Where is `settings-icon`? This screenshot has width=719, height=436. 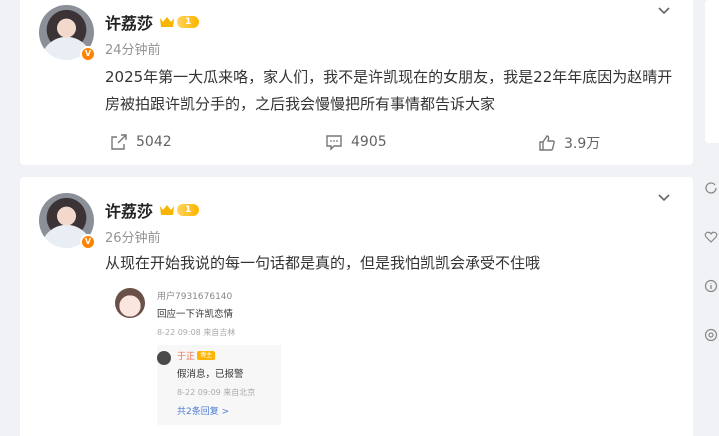 settings-icon is located at coordinates (711, 335).